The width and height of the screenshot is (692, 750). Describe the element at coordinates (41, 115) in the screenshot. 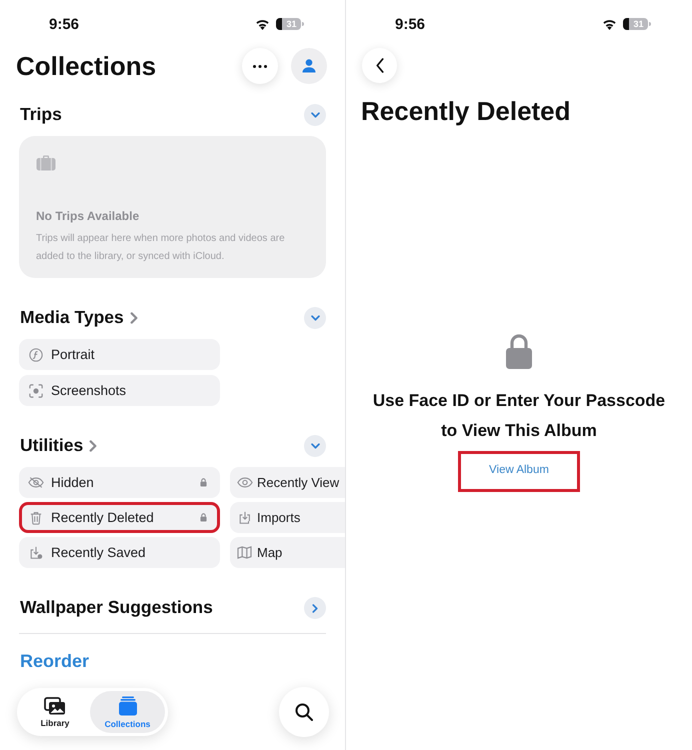

I see `section-title: Trips` at that location.